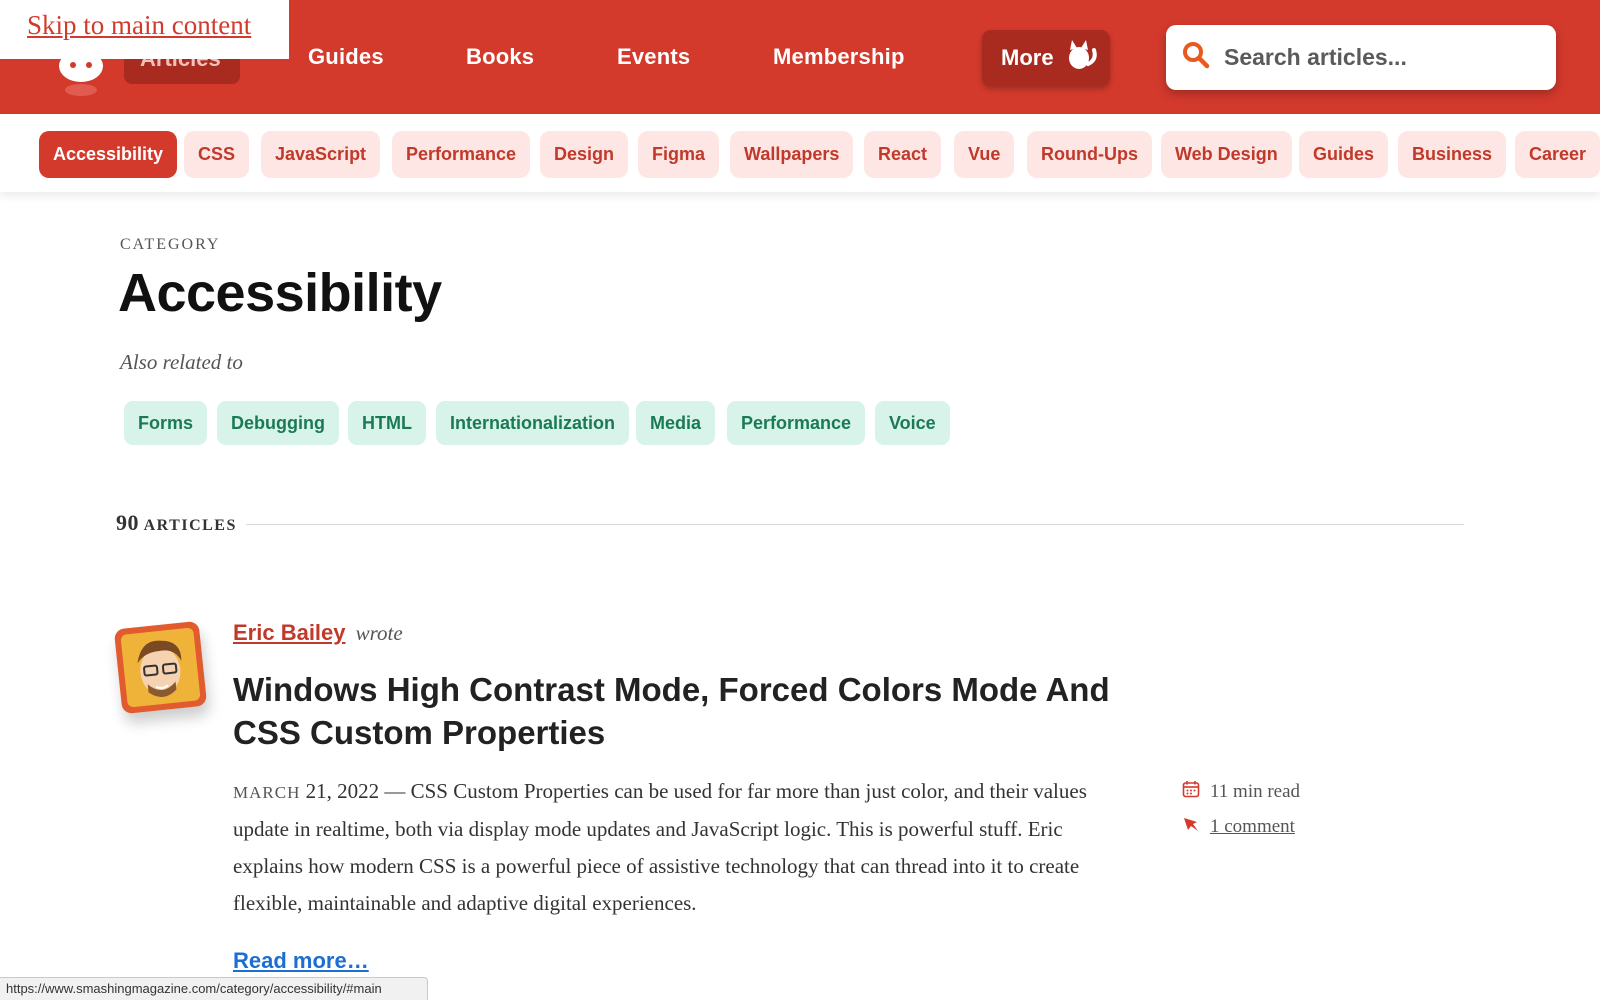 The image size is (1600, 1000). Describe the element at coordinates (912, 423) in the screenshot. I see `related-tag-voice: Voice` at that location.